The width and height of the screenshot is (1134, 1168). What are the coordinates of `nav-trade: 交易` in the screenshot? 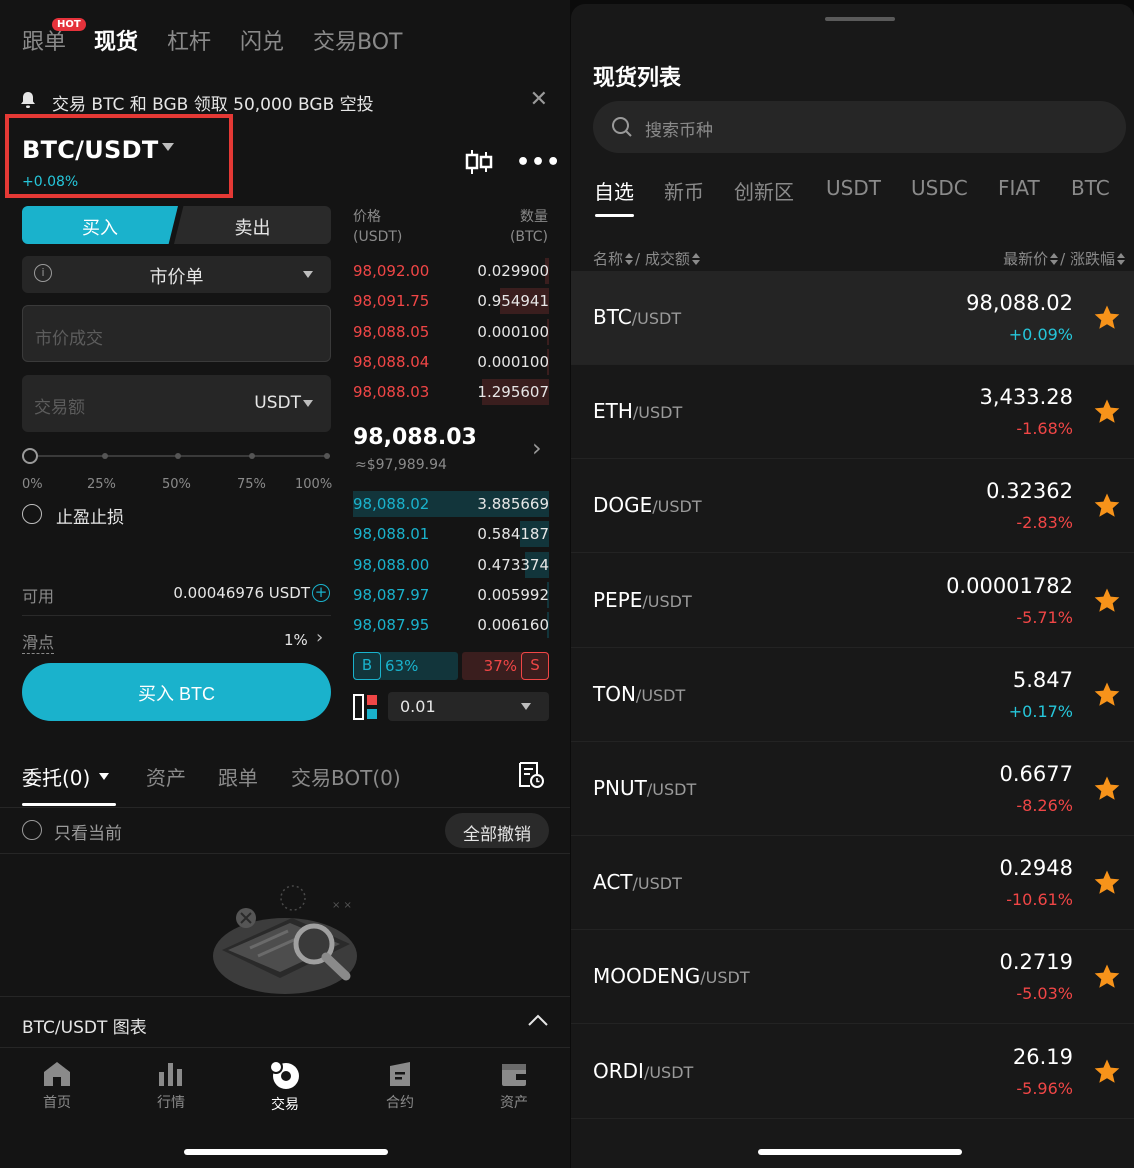 It's located at (285, 1087).